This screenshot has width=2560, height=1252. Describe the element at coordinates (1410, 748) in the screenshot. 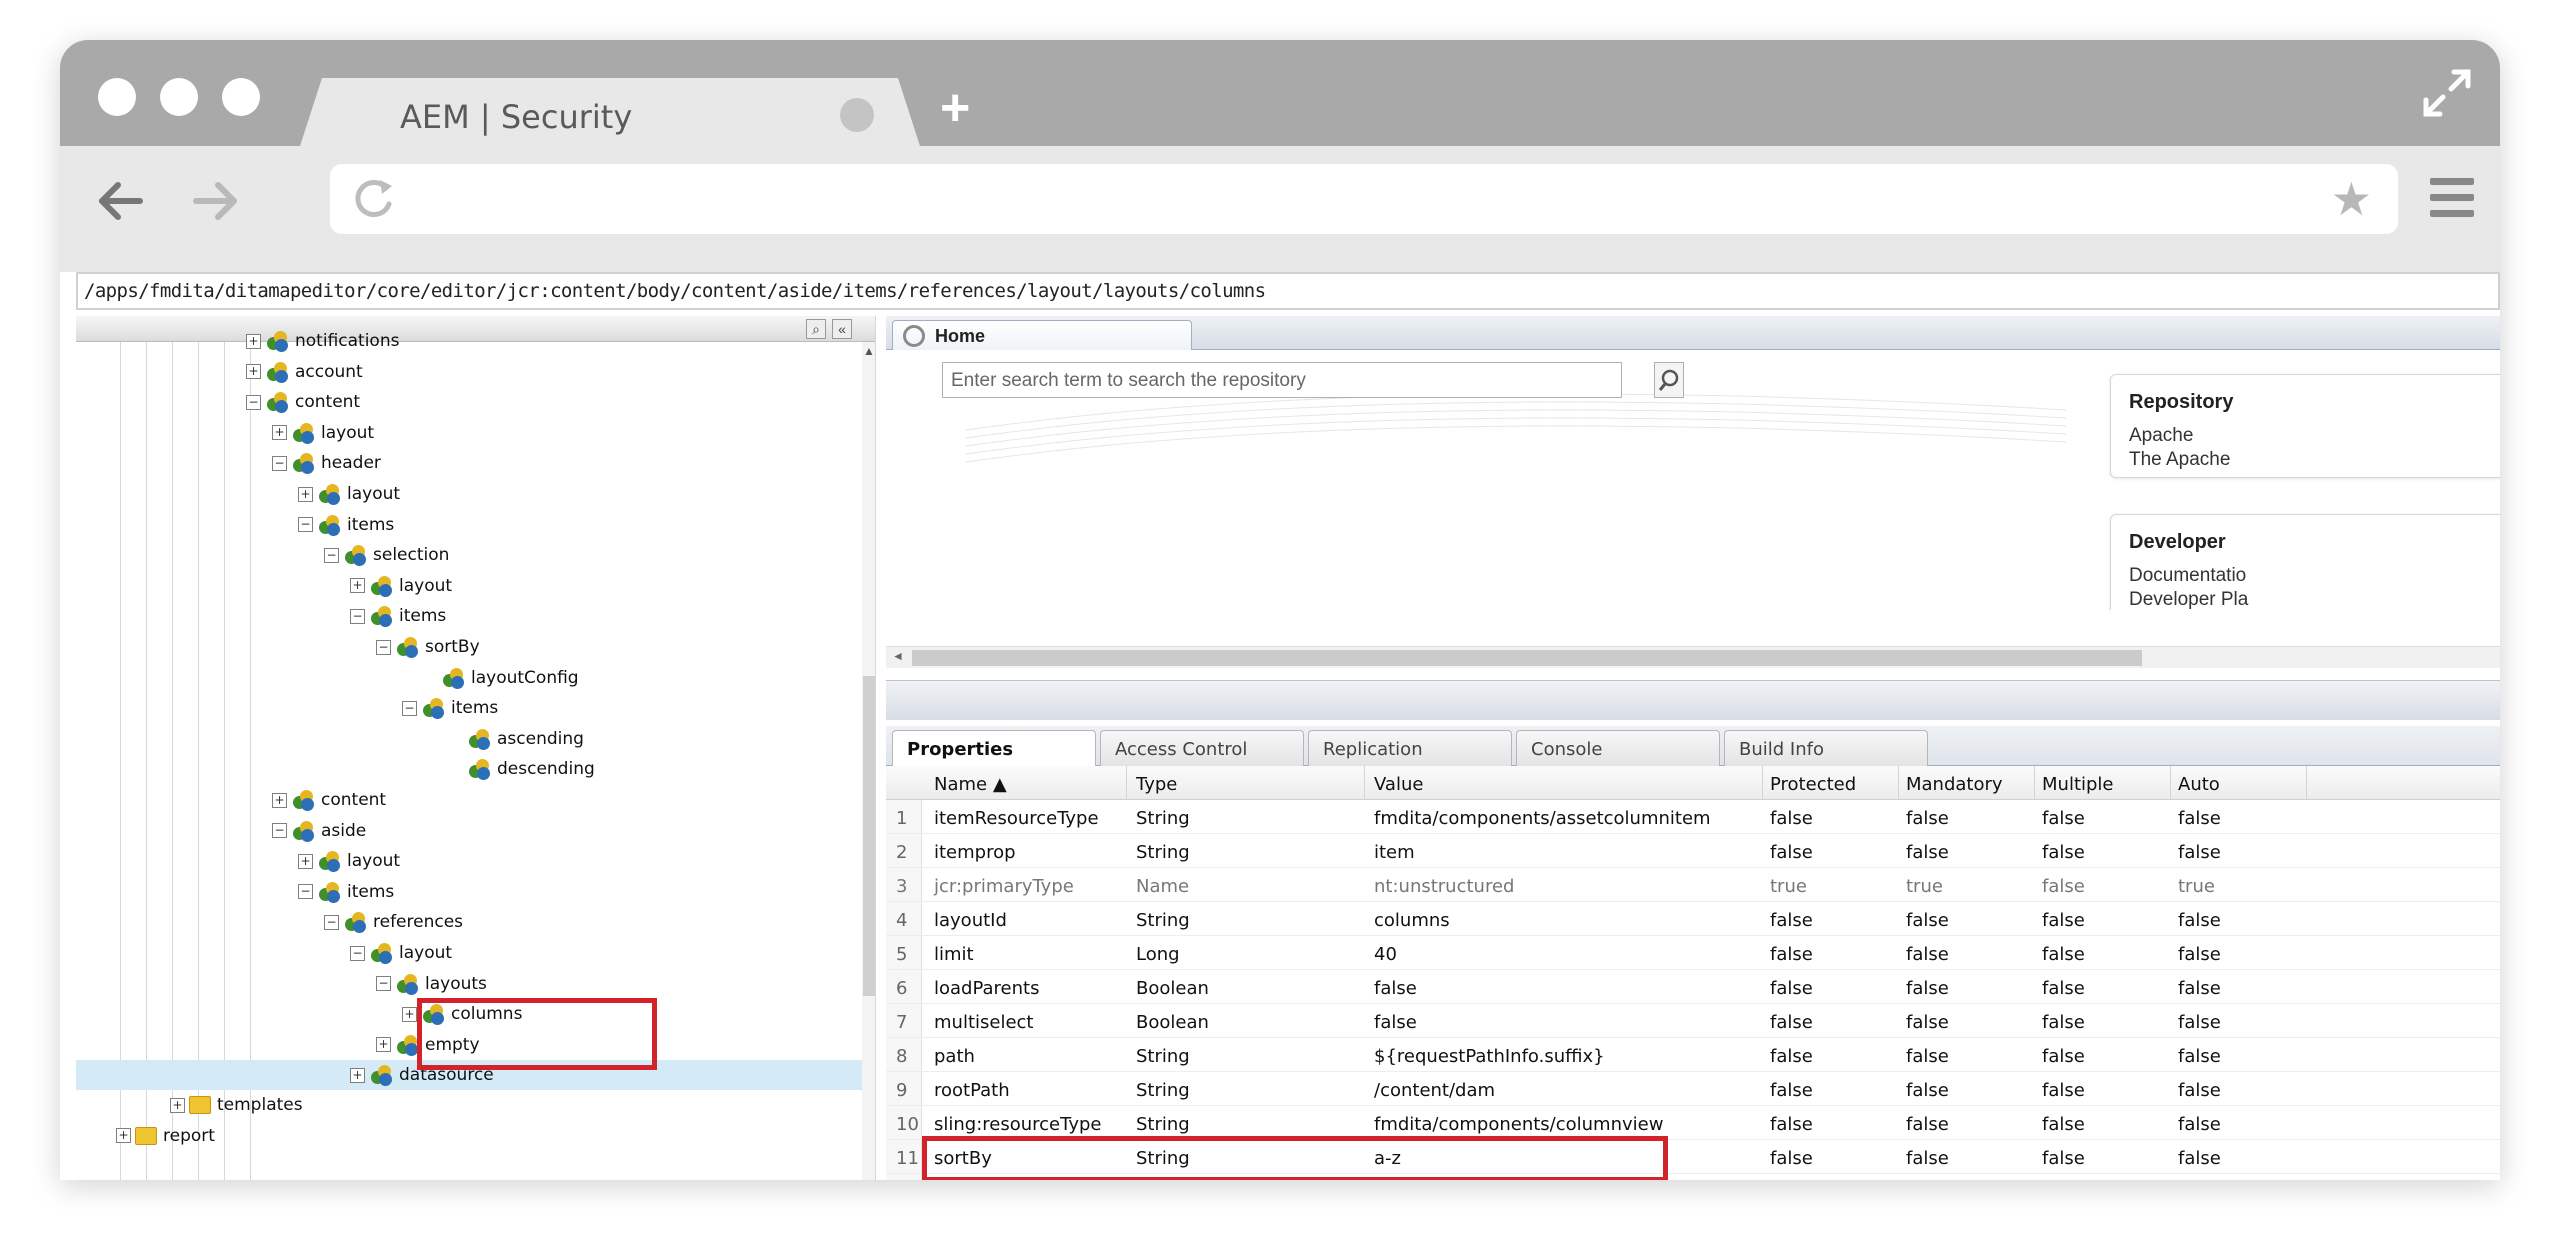

I see `tab-replication: Replication` at that location.